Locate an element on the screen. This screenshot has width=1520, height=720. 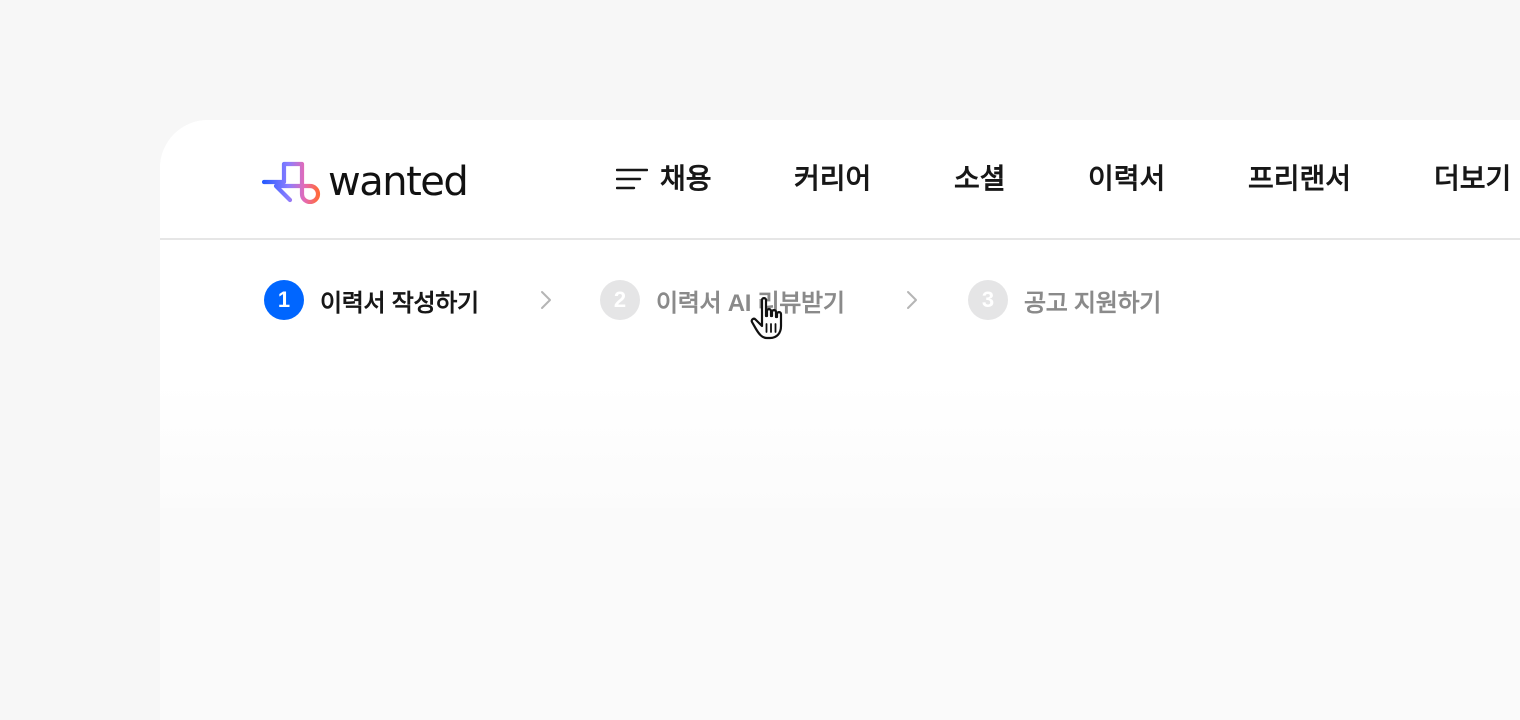
nav-item-freelancer: 프리랜서 is located at coordinates (1299, 179).